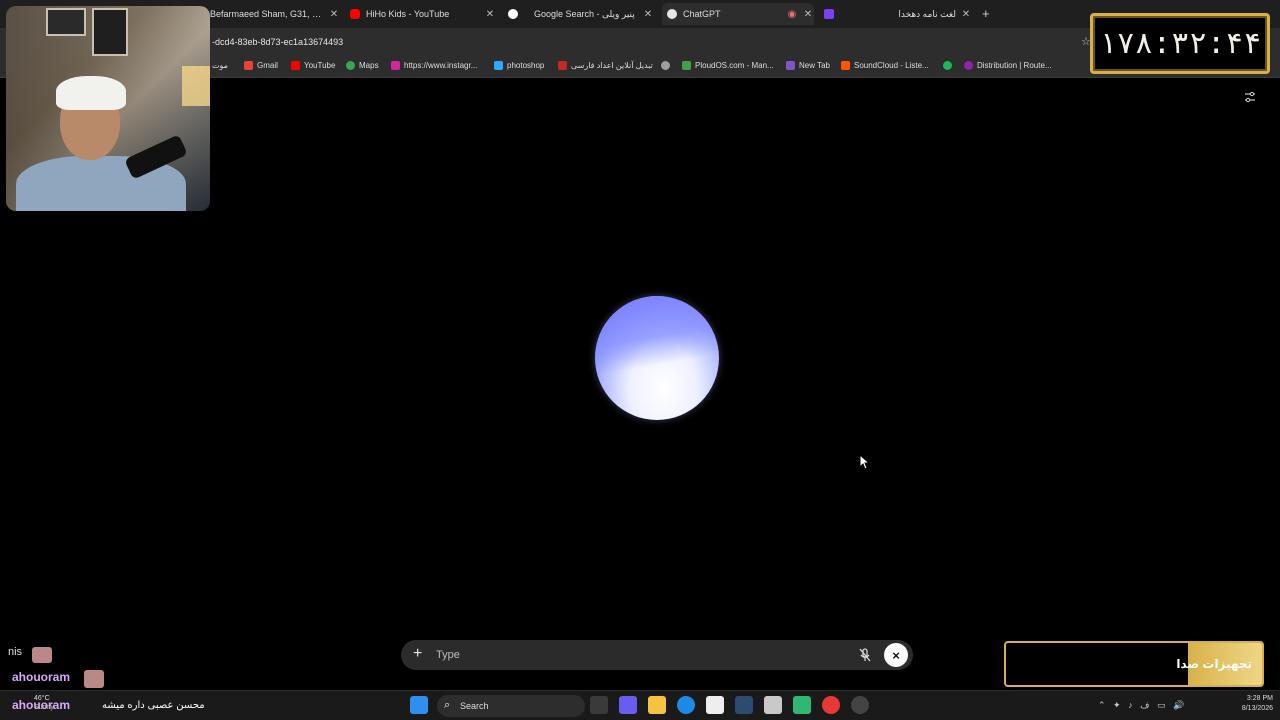 The image size is (1280, 720). I want to click on add-attachment-button: +, so click(417, 654).